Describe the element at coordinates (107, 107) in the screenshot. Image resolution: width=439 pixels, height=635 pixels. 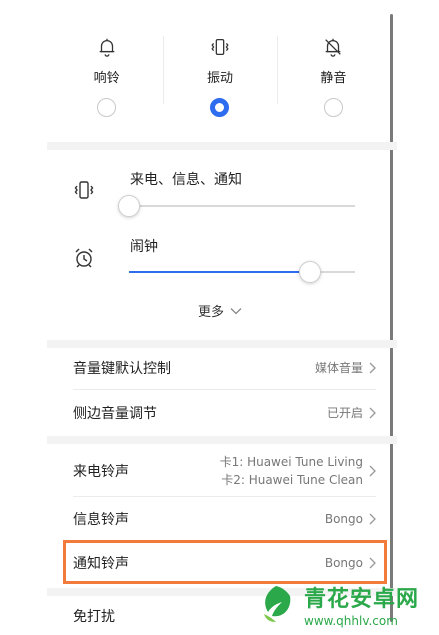
I see `mode-ring-radio` at that location.